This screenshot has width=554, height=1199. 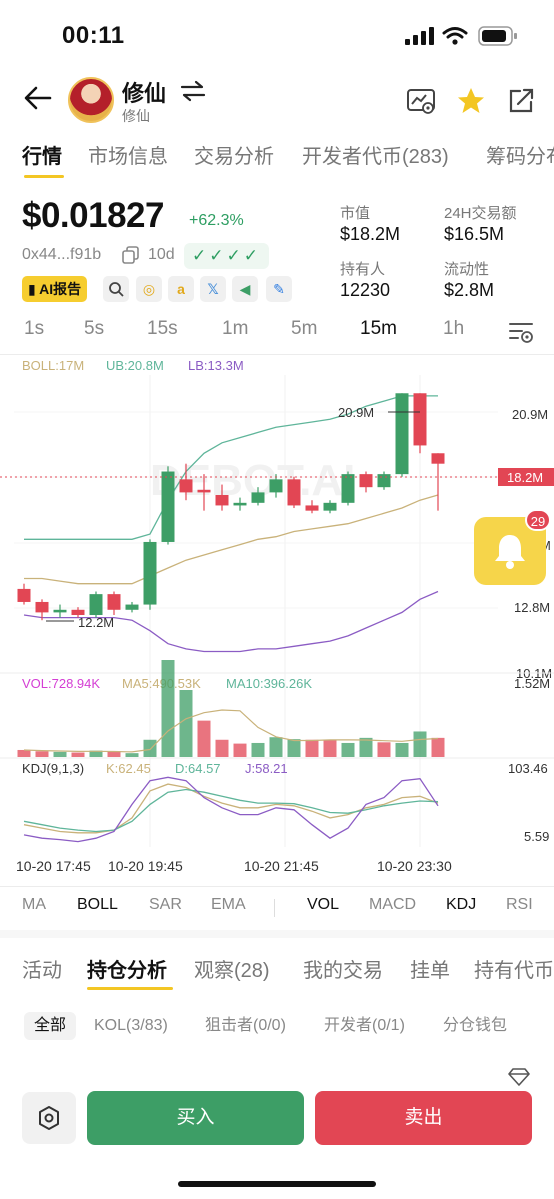 I want to click on tab-held-tokens: 持有代币, so click(x=514, y=968).